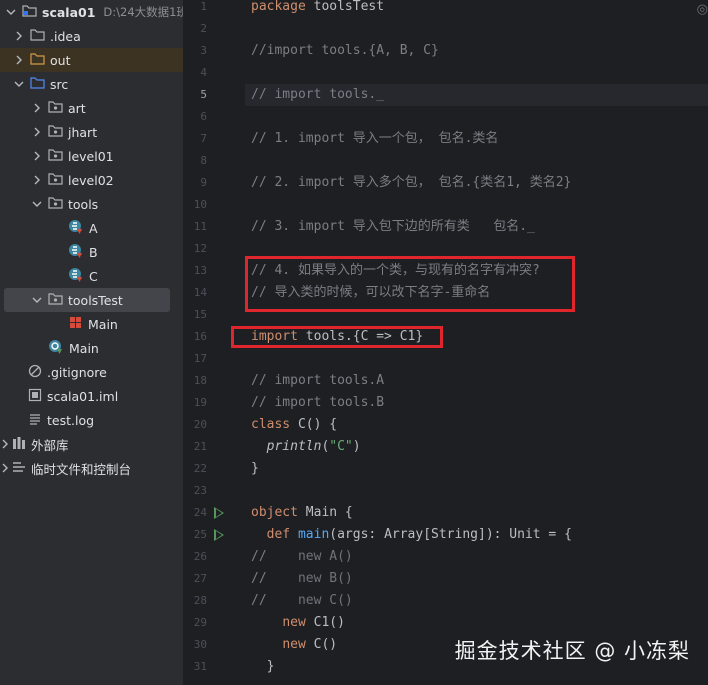  Describe the element at coordinates (200, 314) in the screenshot. I see `line-number: 15` at that location.